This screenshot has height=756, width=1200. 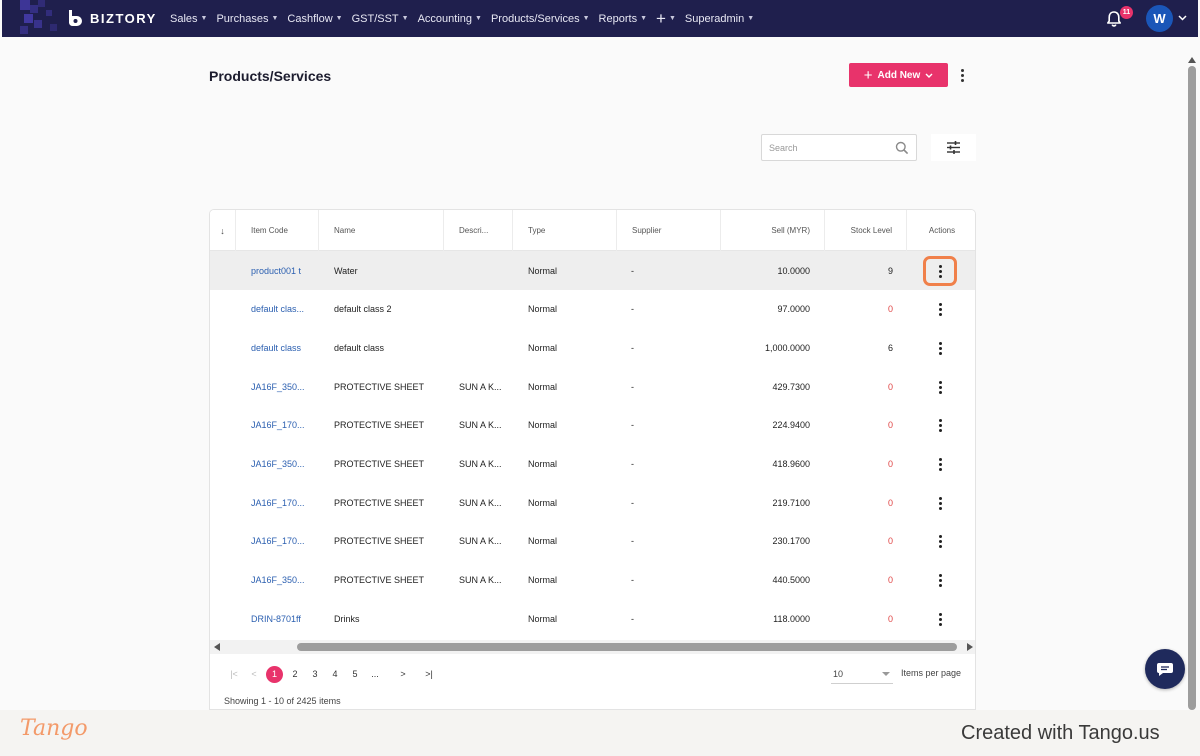 I want to click on menu-superadmin: Superadmin ▼, so click(x=719, y=19).